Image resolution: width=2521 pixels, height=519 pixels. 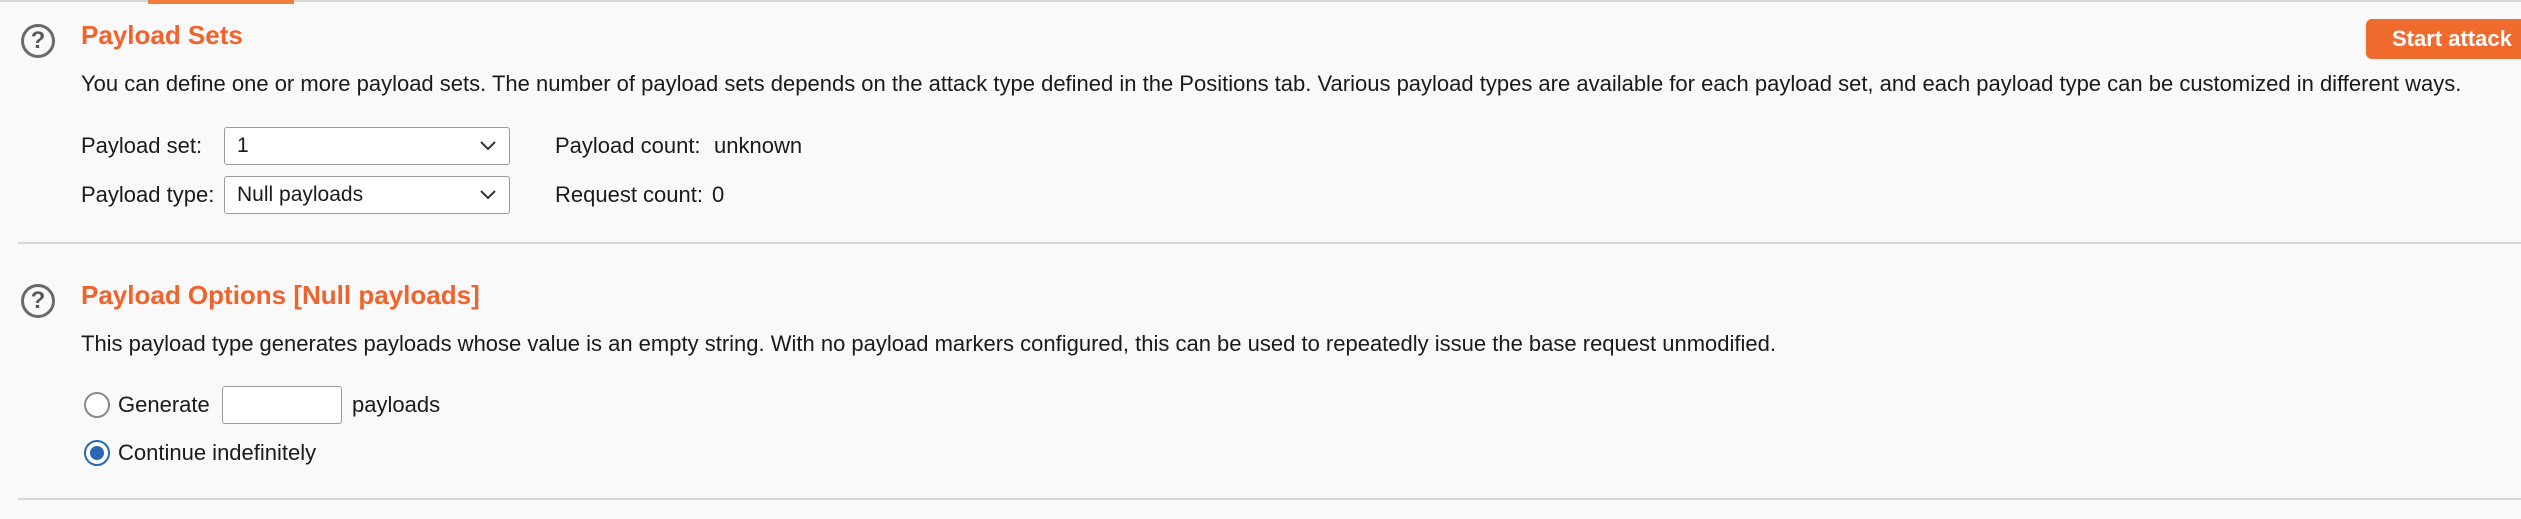 What do you see at coordinates (396, 404) in the screenshot?
I see `payloads-suffix-label: payloads` at bounding box center [396, 404].